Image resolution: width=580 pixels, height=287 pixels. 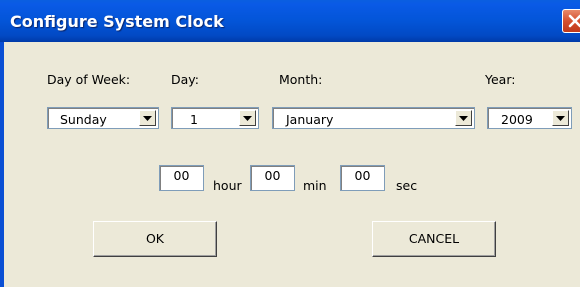 What do you see at coordinates (185, 79) in the screenshot?
I see `day-label: Day:` at bounding box center [185, 79].